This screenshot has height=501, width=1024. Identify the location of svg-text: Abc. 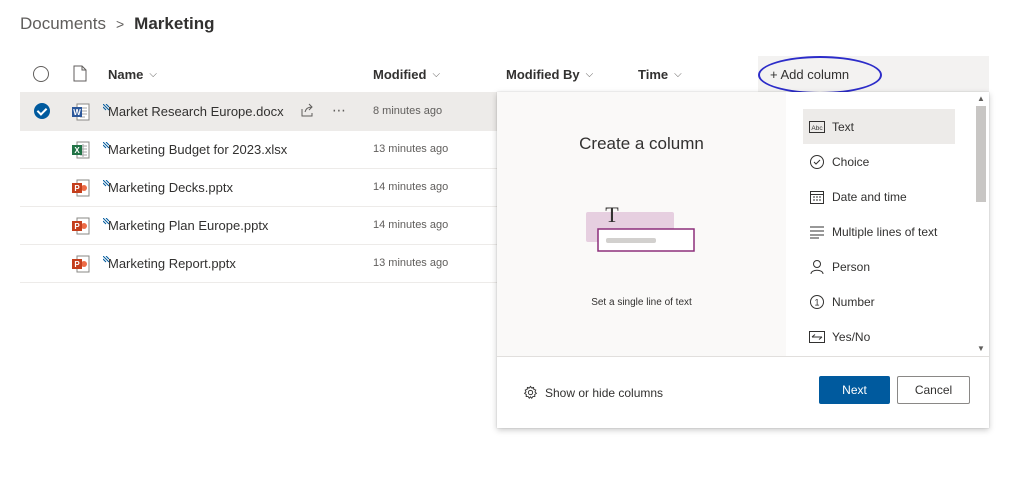
(817, 128).